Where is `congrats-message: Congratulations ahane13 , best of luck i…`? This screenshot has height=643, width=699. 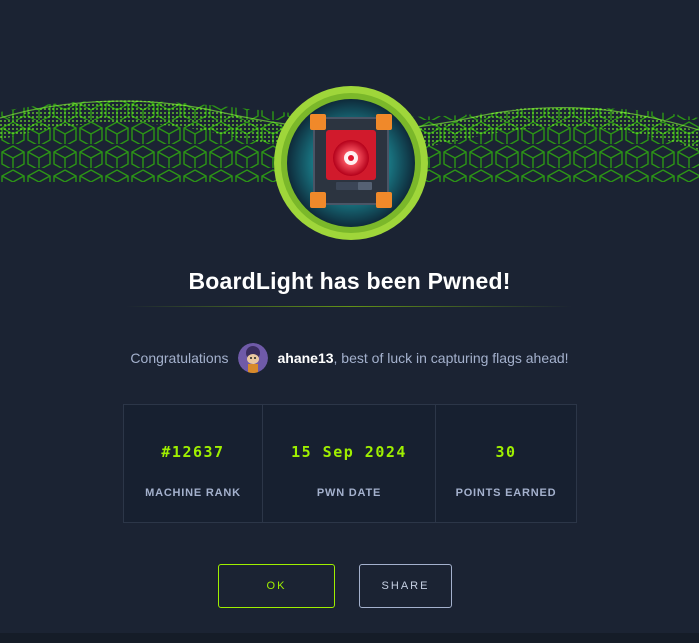
congrats-message: Congratulations ahane13 , best of luck i… is located at coordinates (349, 358).